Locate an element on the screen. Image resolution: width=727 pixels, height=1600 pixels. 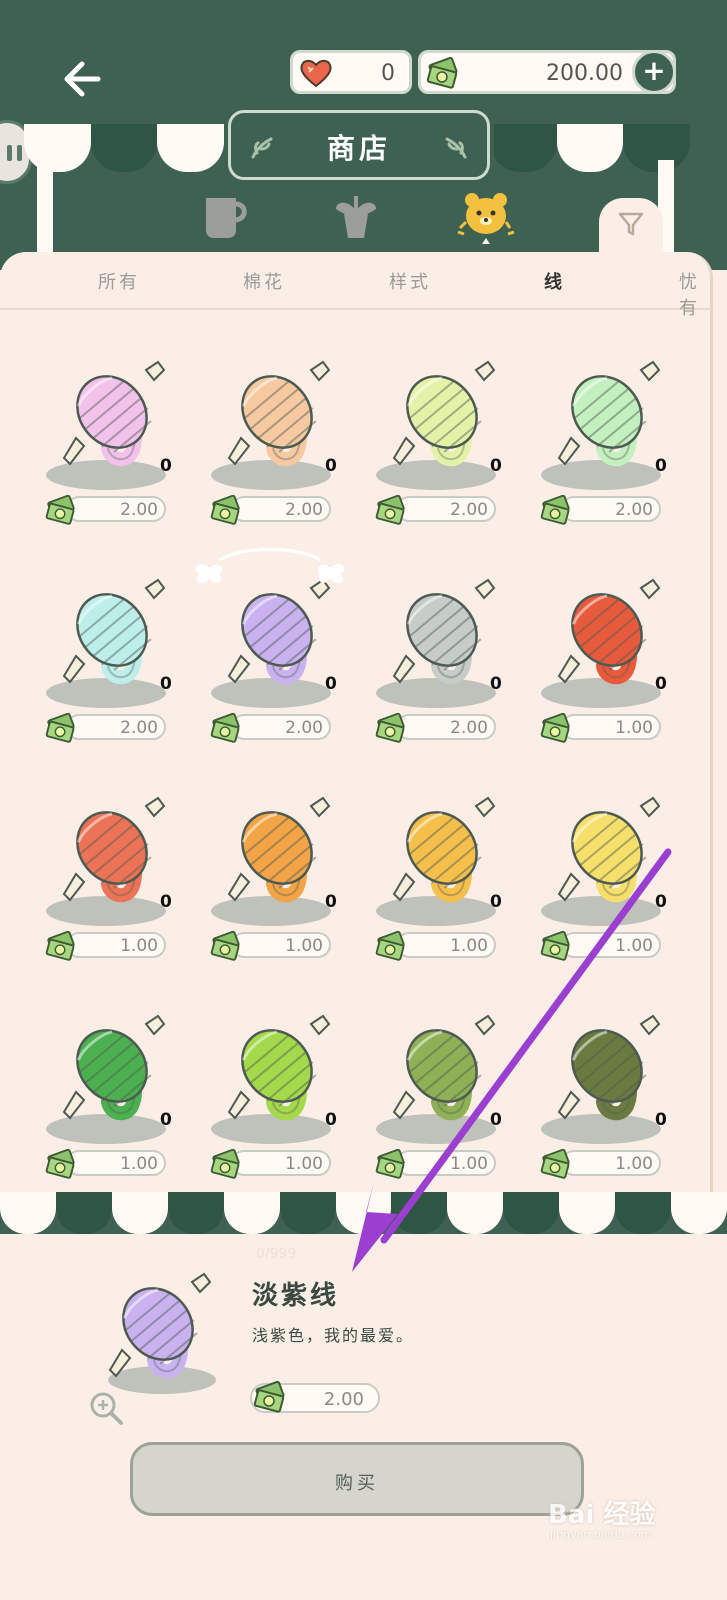
subtab-cotton: 棉花 is located at coordinates (264, 281).